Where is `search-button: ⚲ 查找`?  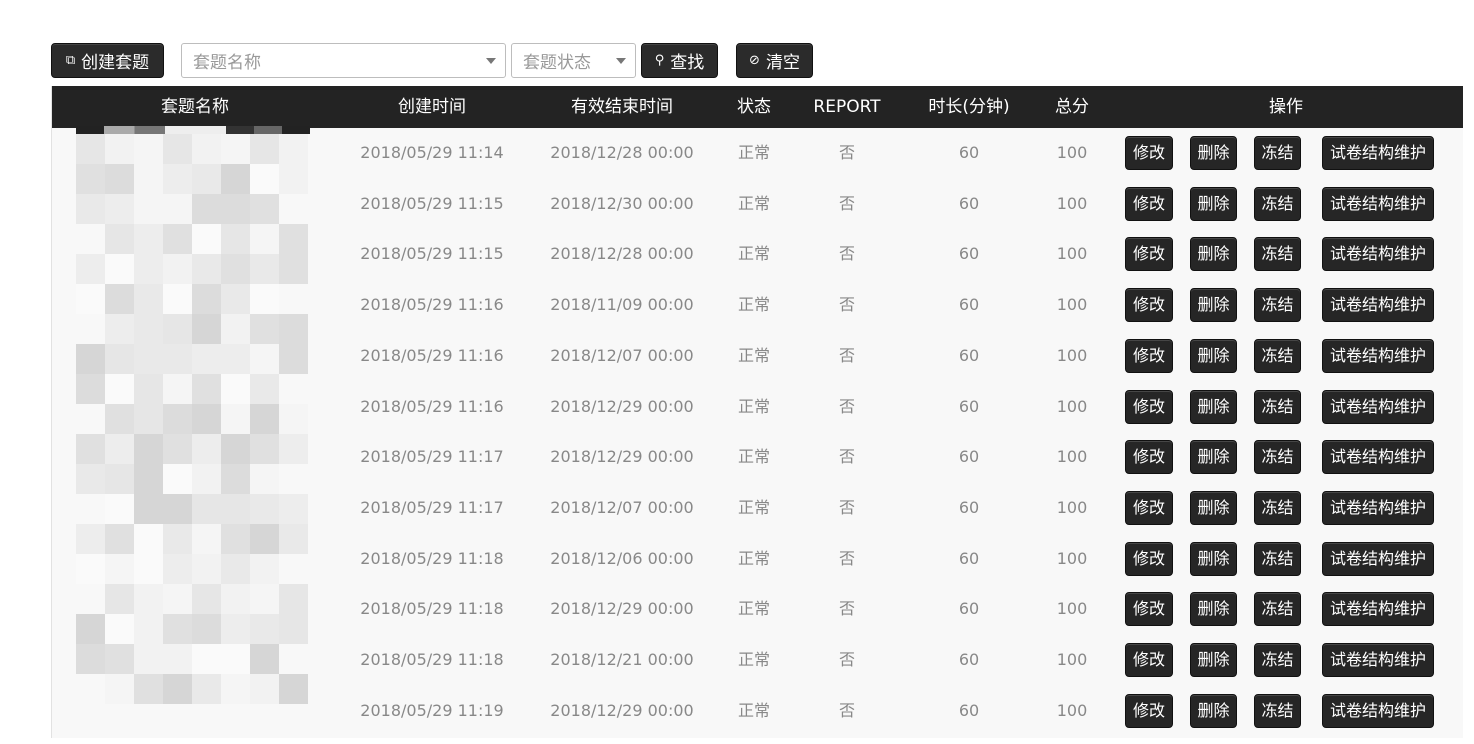 search-button: ⚲ 查找 is located at coordinates (679, 60).